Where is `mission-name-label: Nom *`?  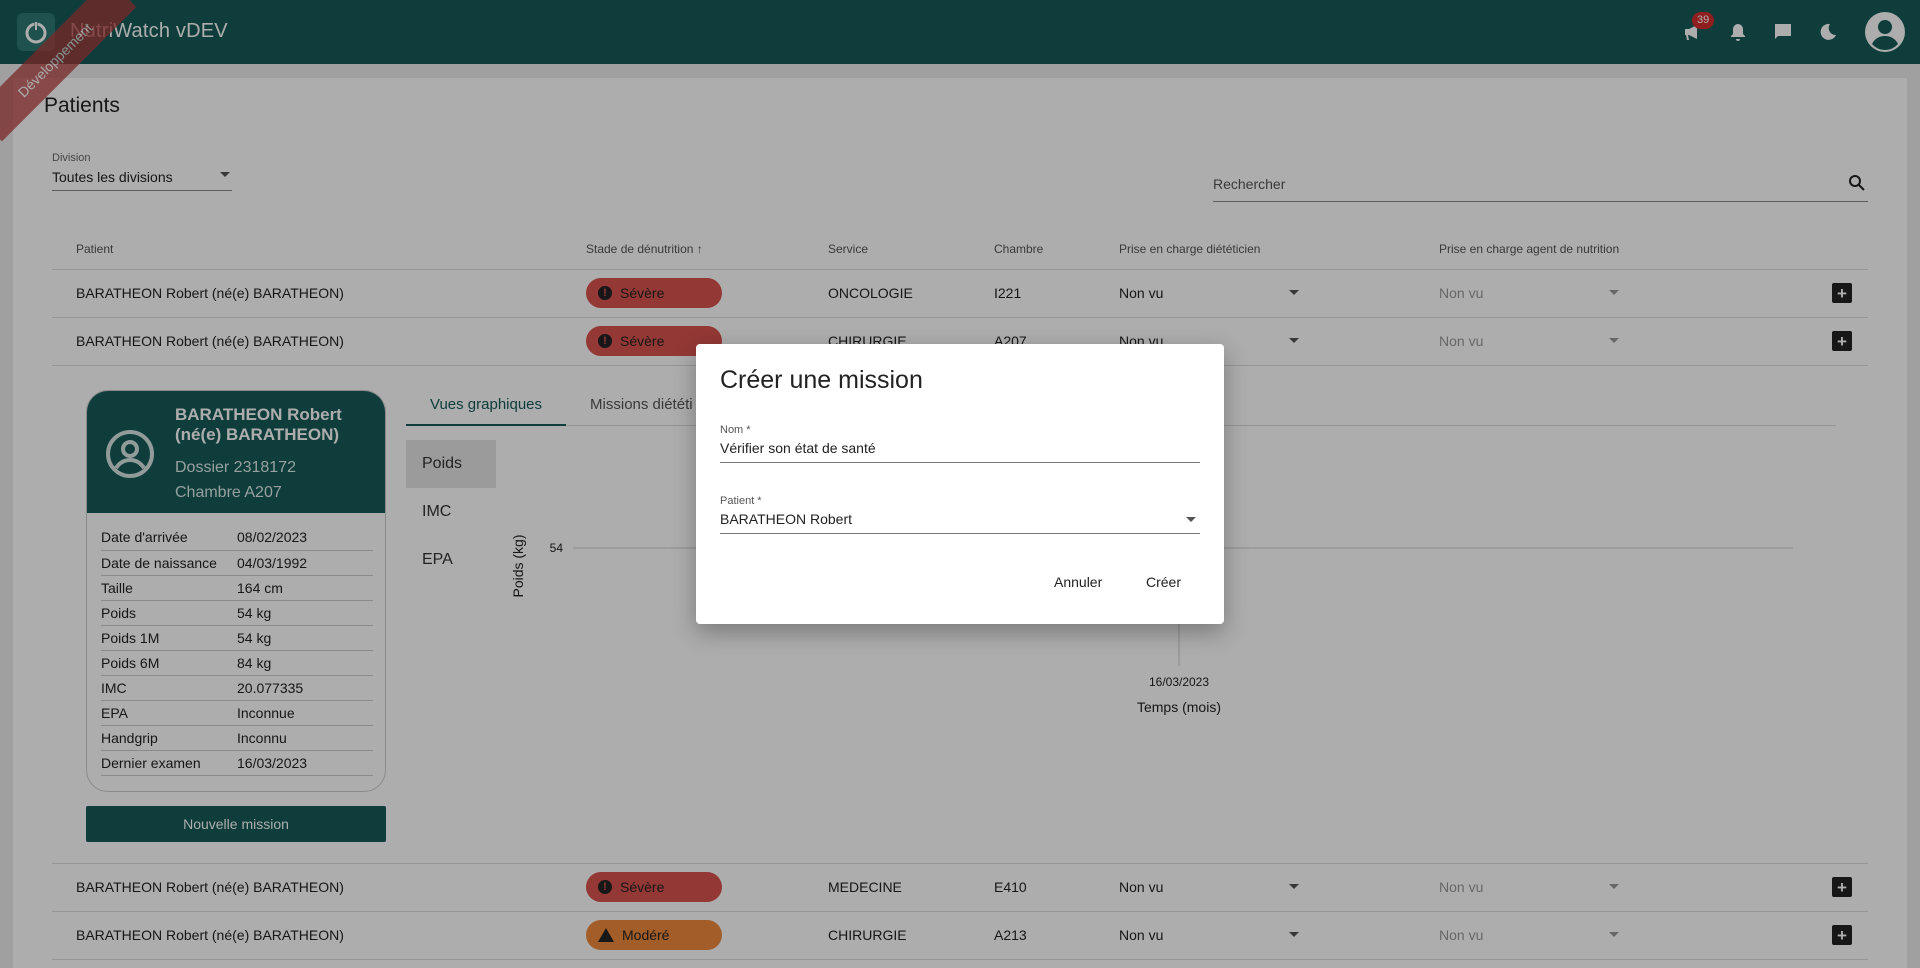
mission-name-label: Nom * is located at coordinates (735, 430).